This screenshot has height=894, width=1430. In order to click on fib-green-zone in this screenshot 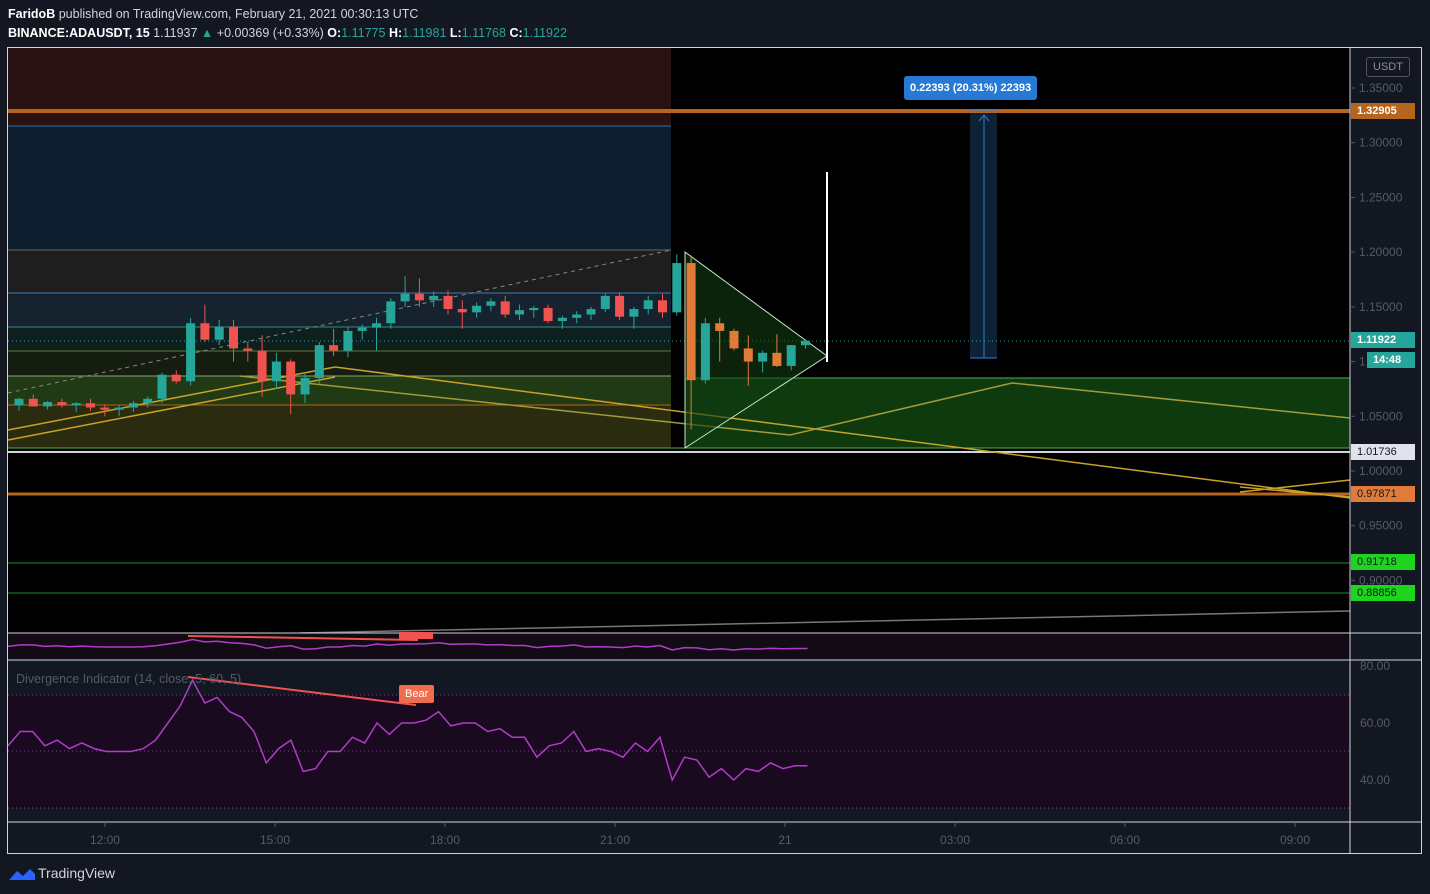, I will do `click(339, 390)`.